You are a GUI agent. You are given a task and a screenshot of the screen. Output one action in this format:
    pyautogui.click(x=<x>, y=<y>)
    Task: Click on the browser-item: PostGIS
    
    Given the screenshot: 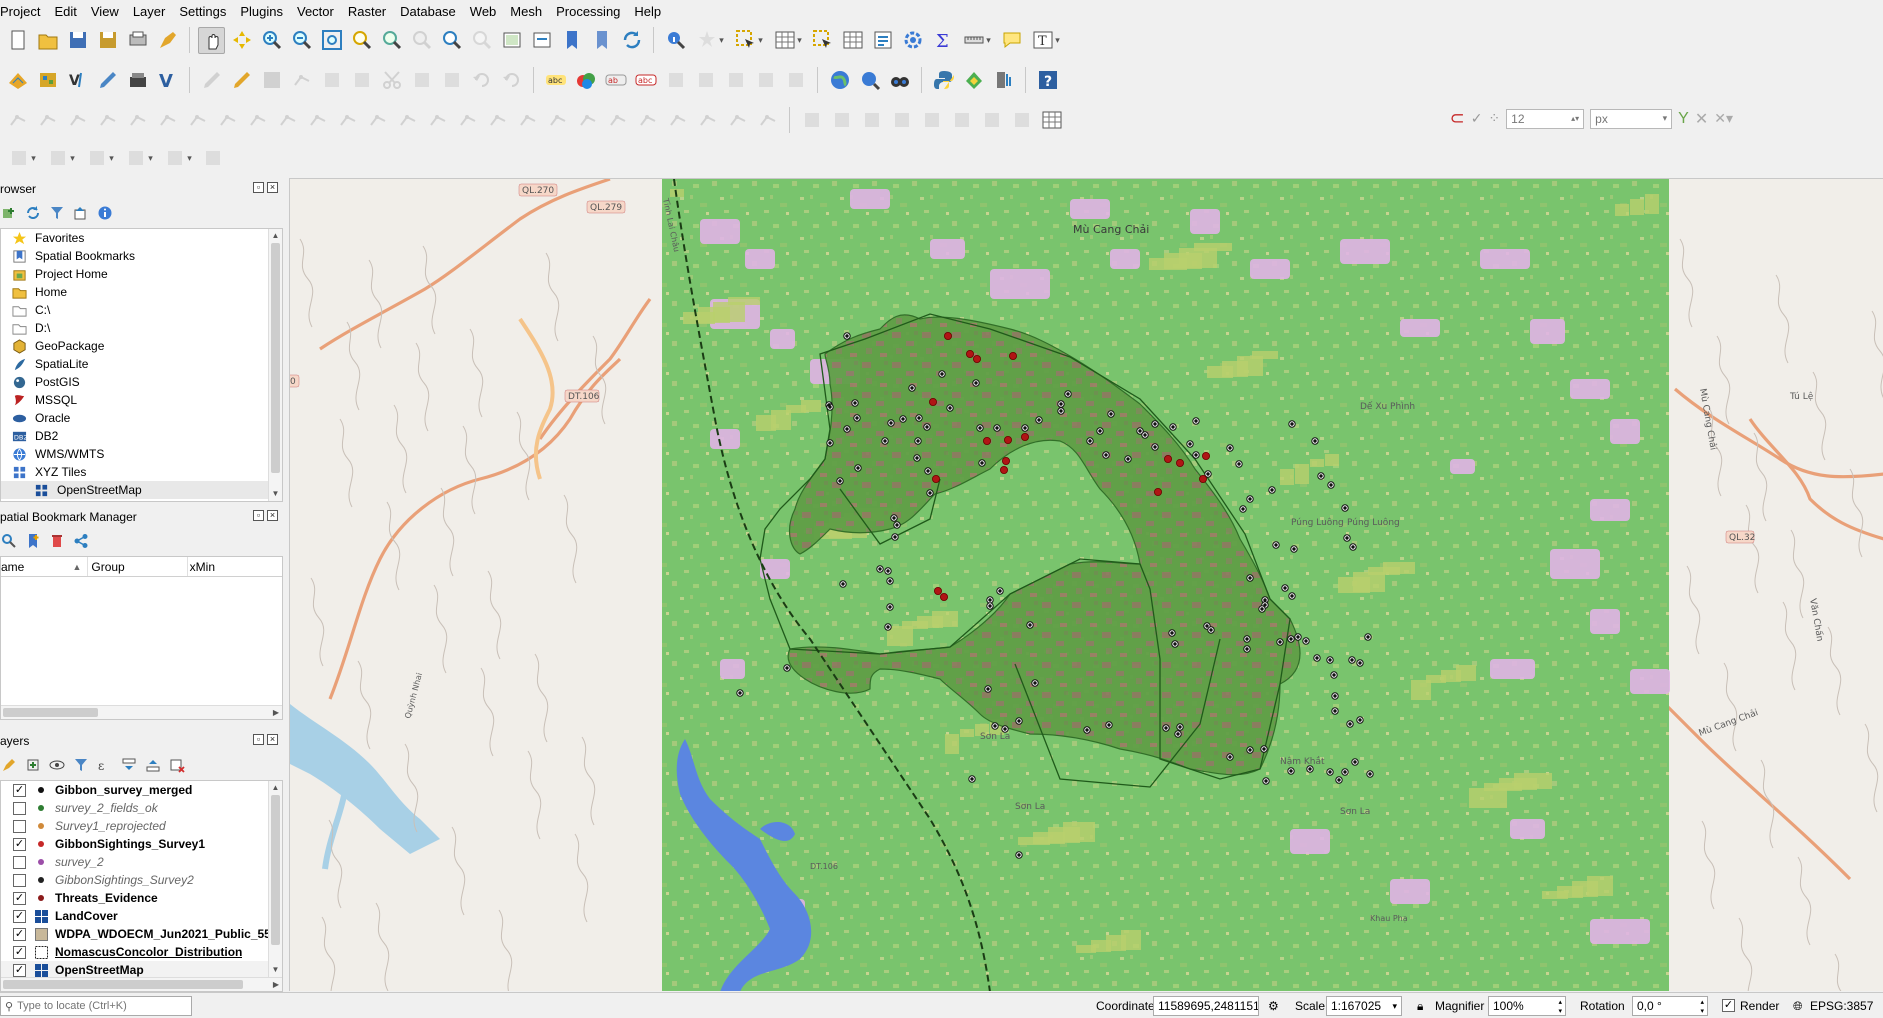 What is the action you would take?
    pyautogui.click(x=141, y=382)
    